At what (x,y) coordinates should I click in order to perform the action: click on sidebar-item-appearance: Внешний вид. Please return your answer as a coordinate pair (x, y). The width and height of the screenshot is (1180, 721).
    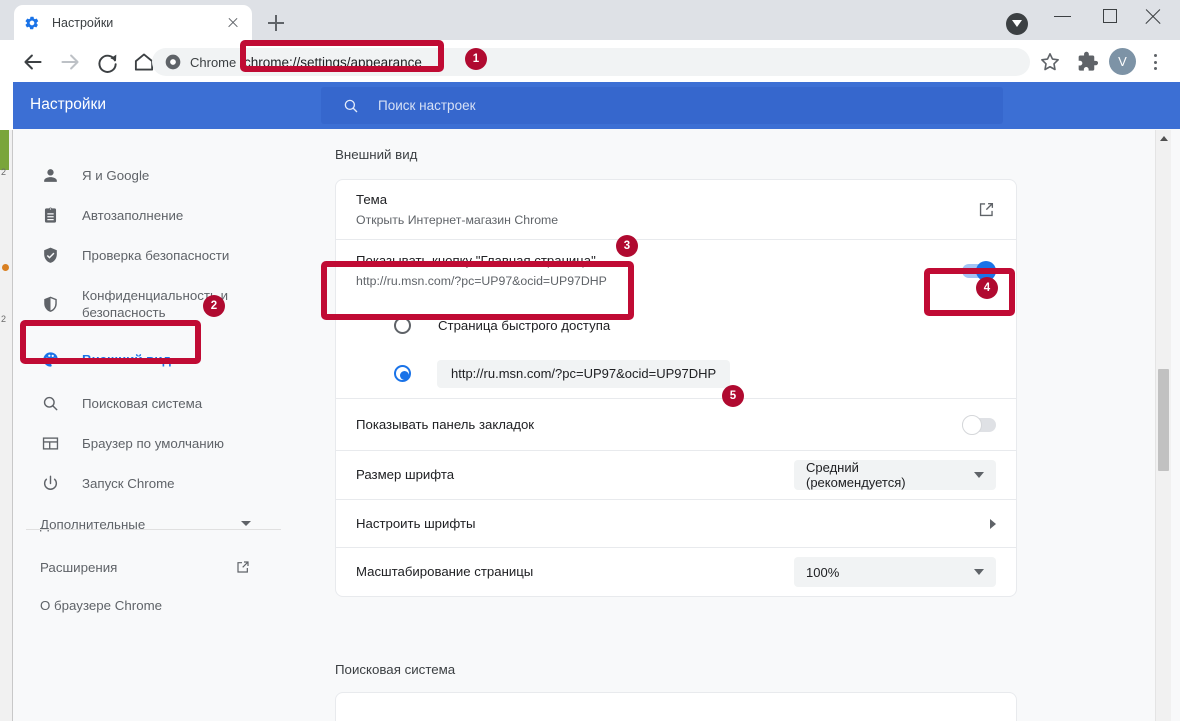
    Looking at the image, I should click on (153, 359).